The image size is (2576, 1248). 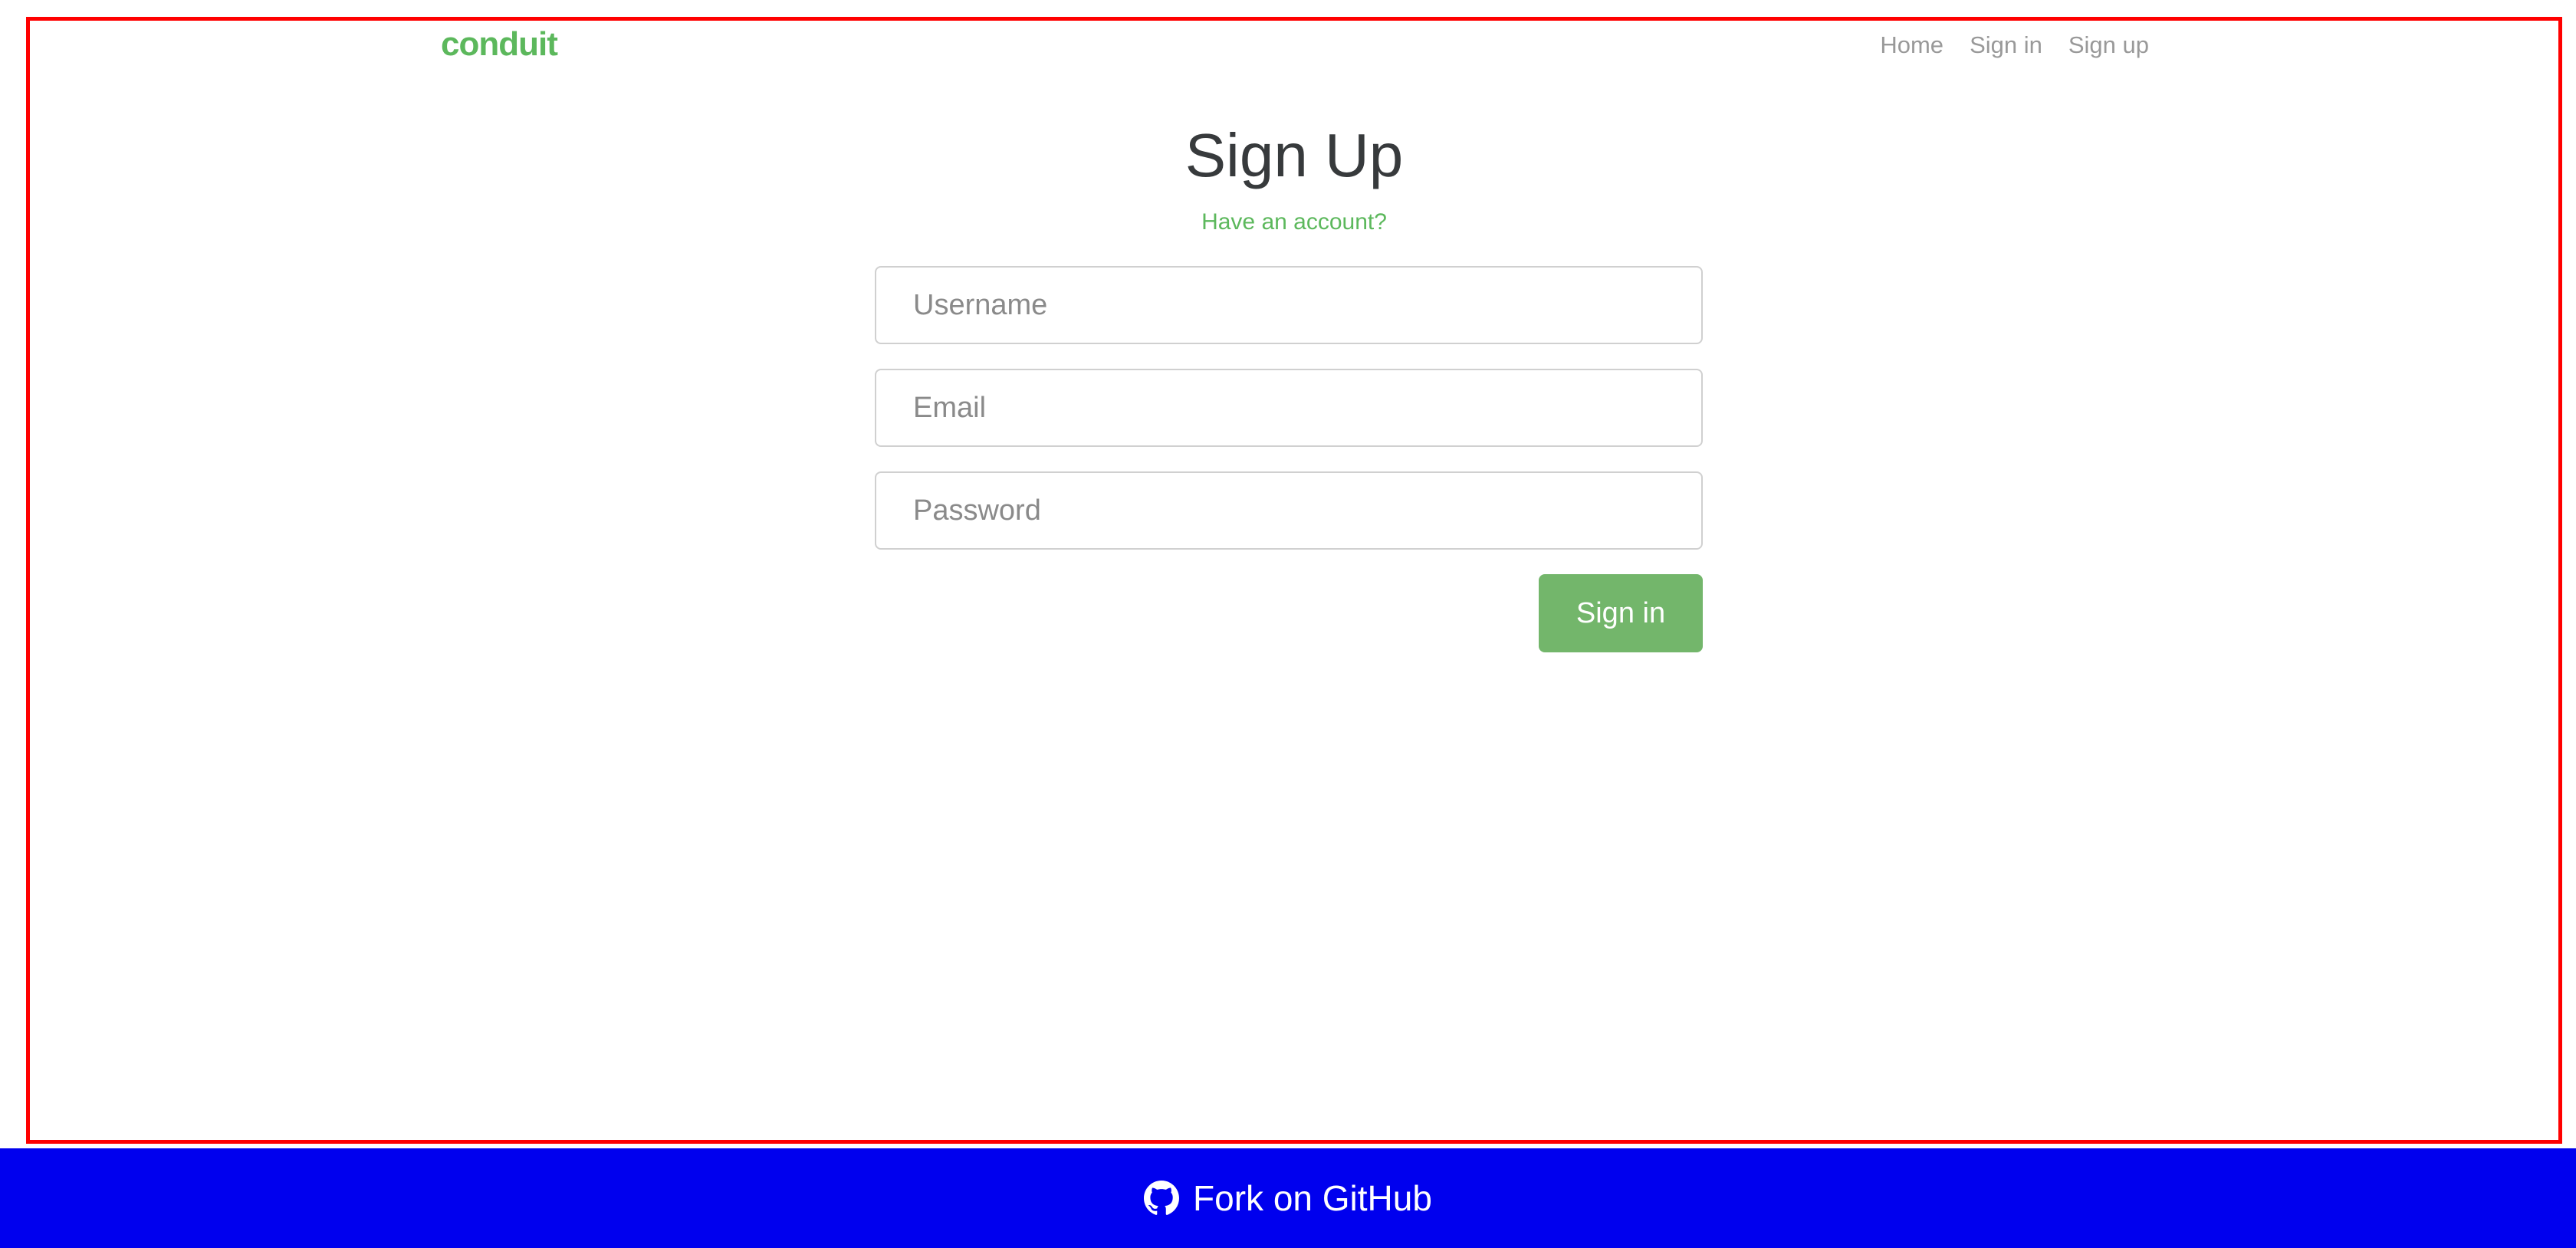 I want to click on nav-link-home: Home, so click(x=1912, y=45).